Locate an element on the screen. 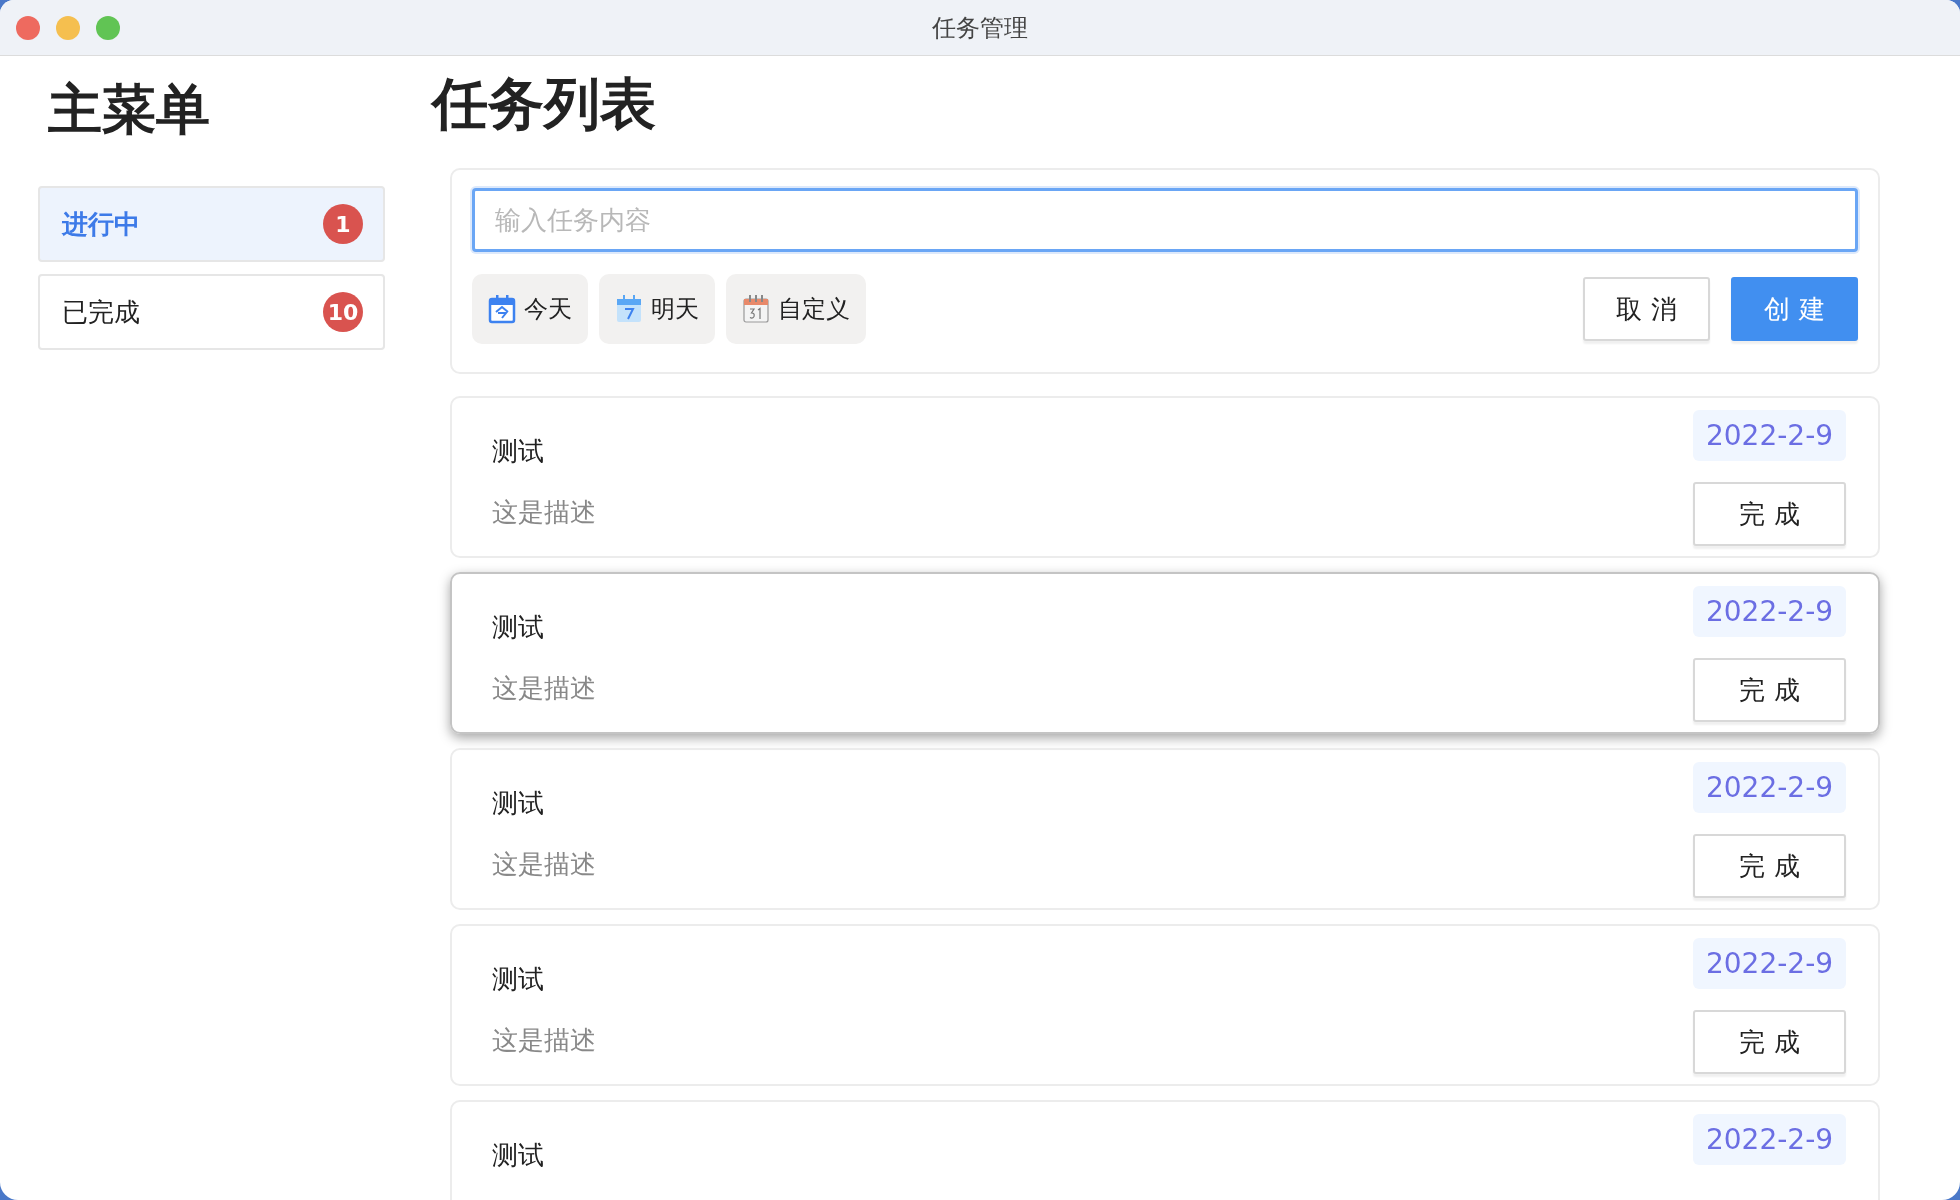 The height and width of the screenshot is (1200, 1960). sidebar-title: 主菜单 is located at coordinates (129, 110).